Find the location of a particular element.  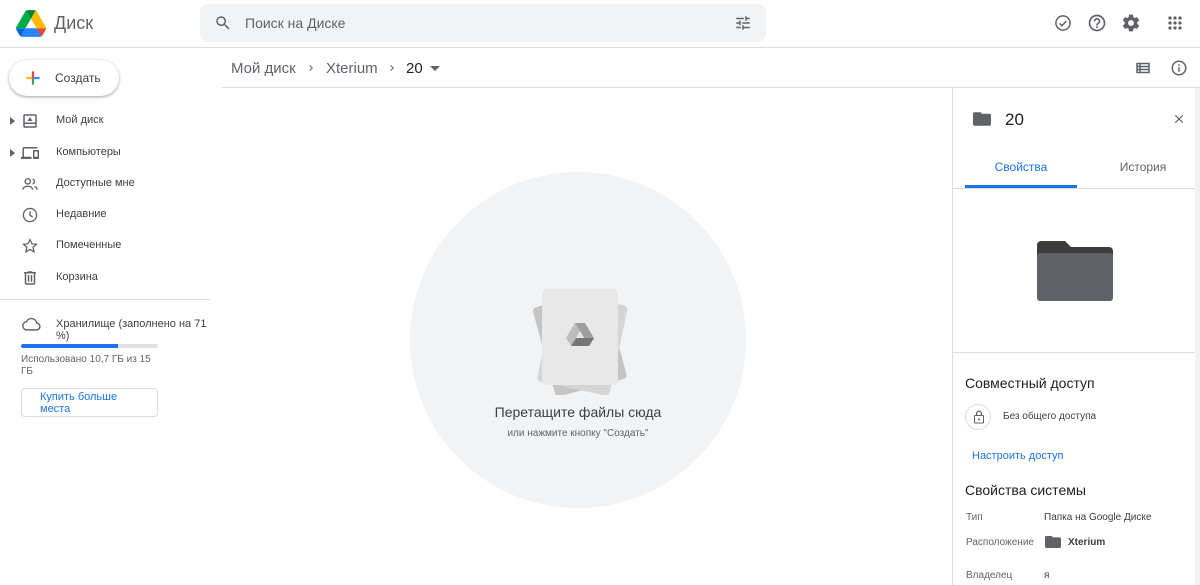

tab-history: История is located at coordinates (1143, 167).